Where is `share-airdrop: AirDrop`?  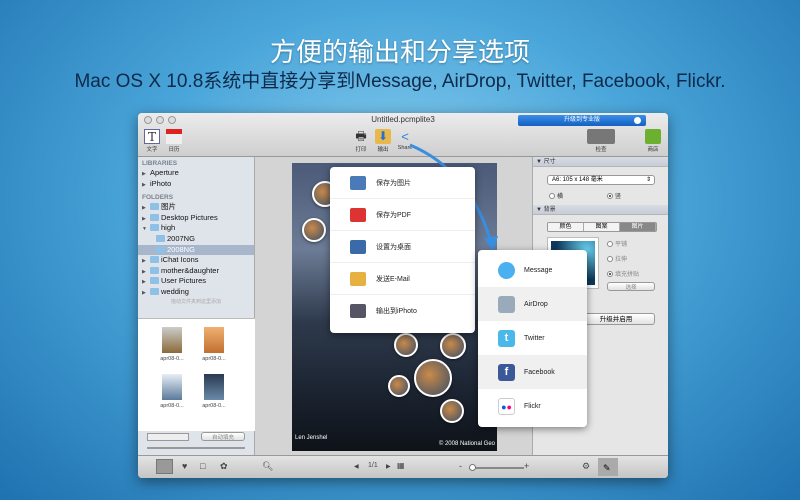
share-airdrop: AirDrop is located at coordinates (532, 304).